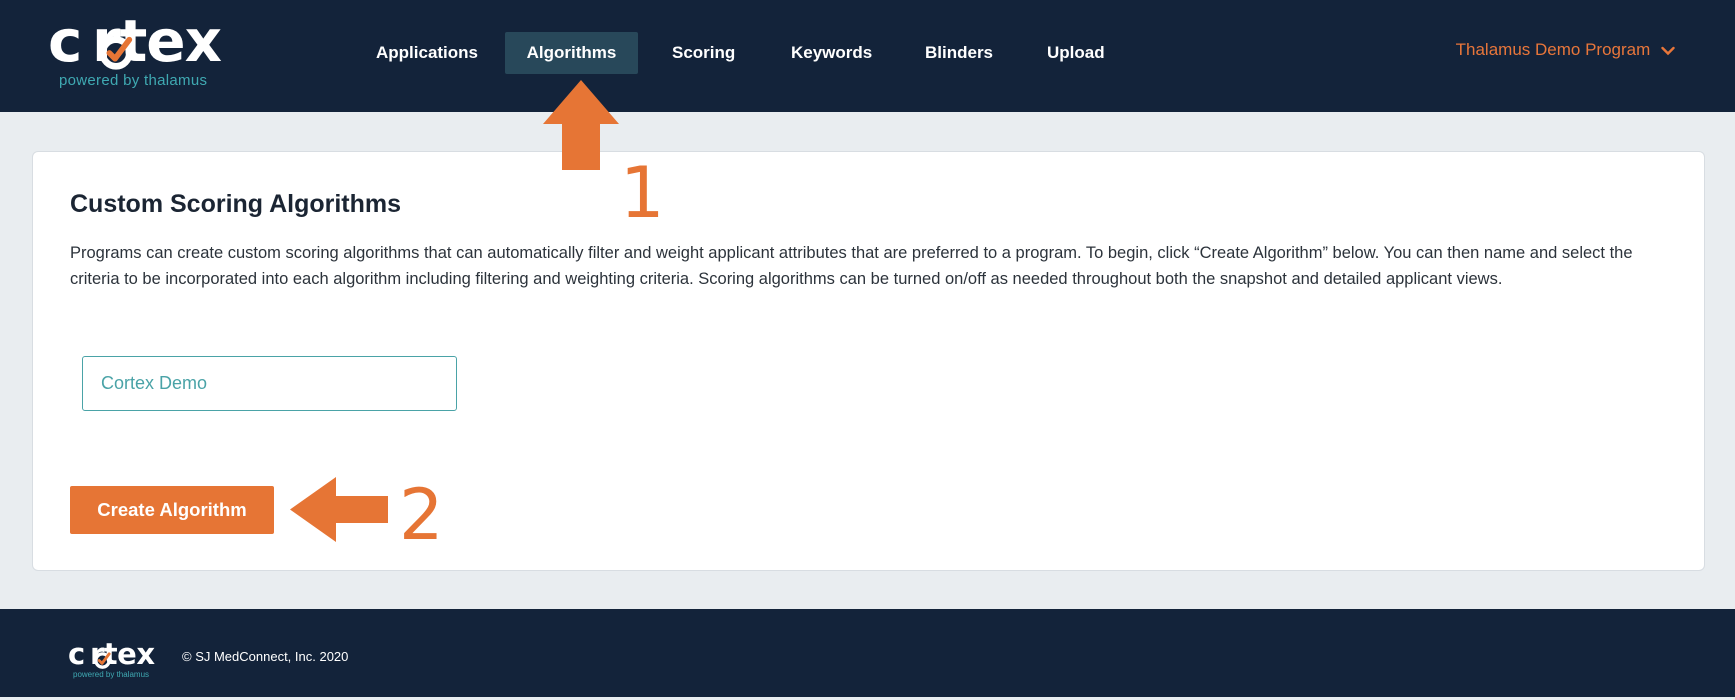 The width and height of the screenshot is (1735, 700). What do you see at coordinates (1076, 53) in the screenshot?
I see `nav-upload: Upload` at bounding box center [1076, 53].